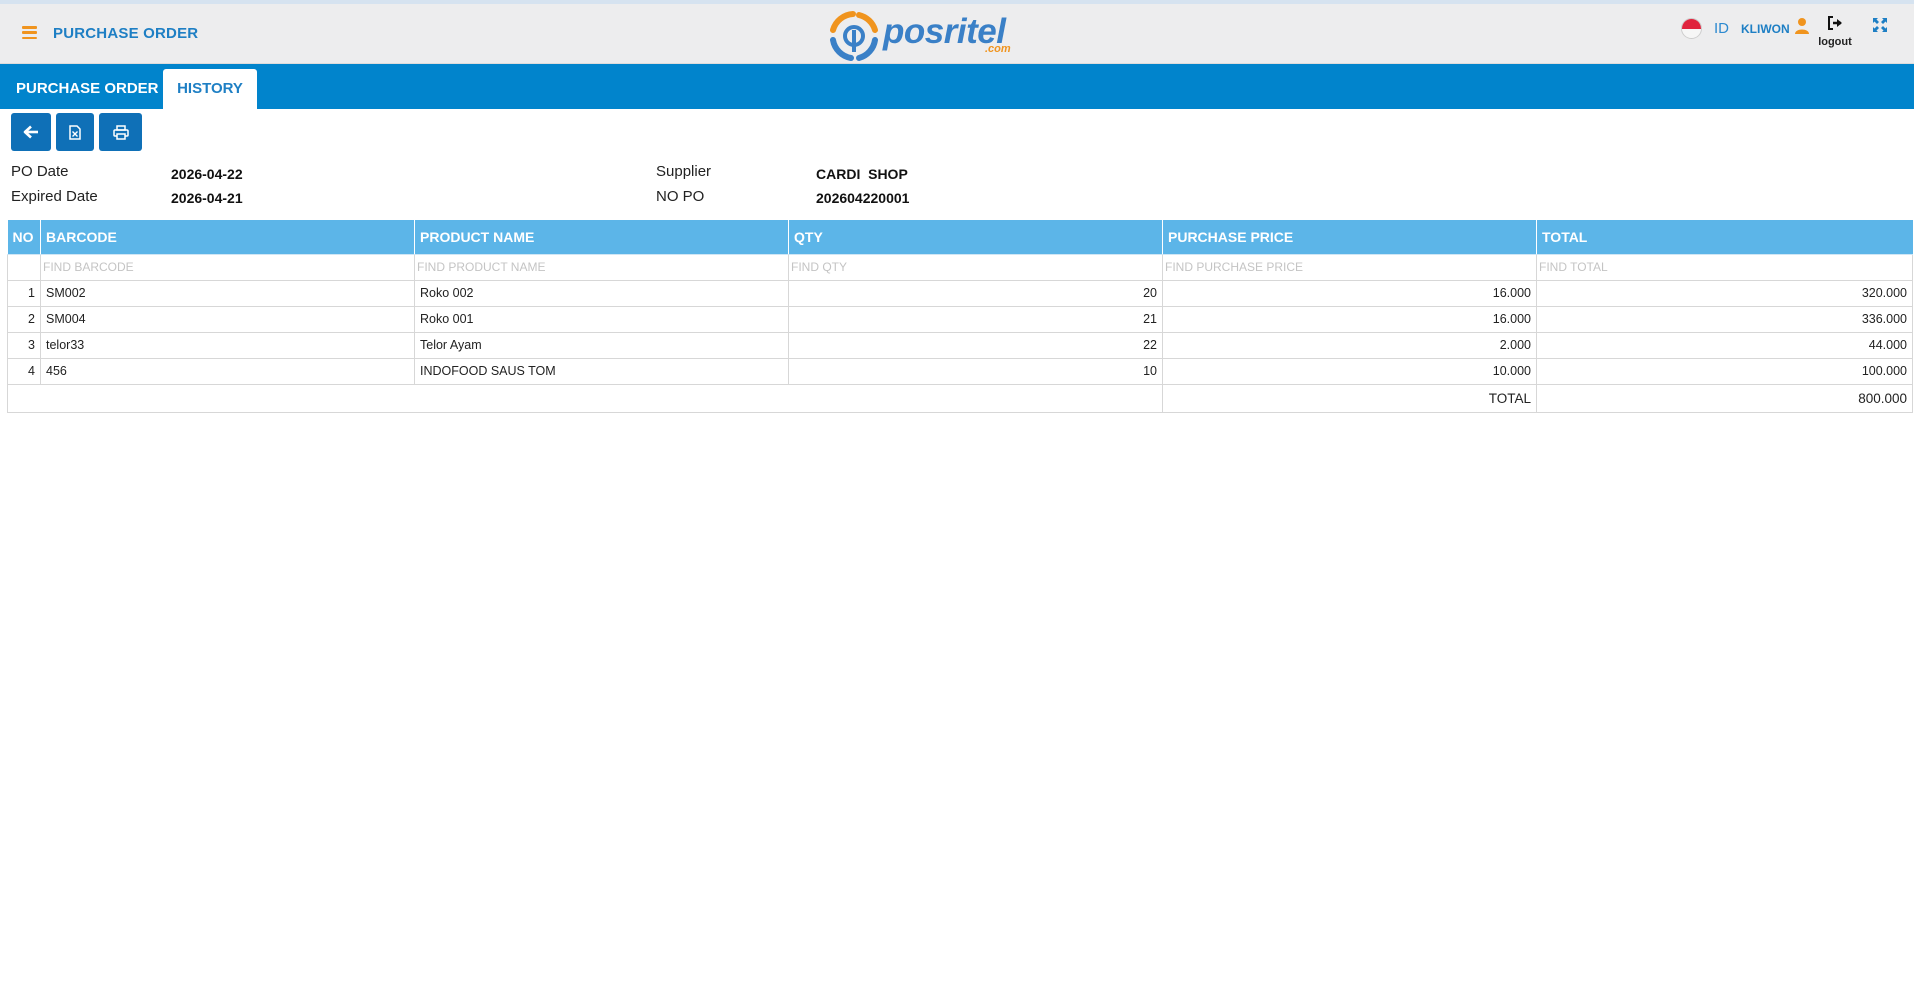  What do you see at coordinates (585, 398) in the screenshot?
I see `total-row-spacer` at bounding box center [585, 398].